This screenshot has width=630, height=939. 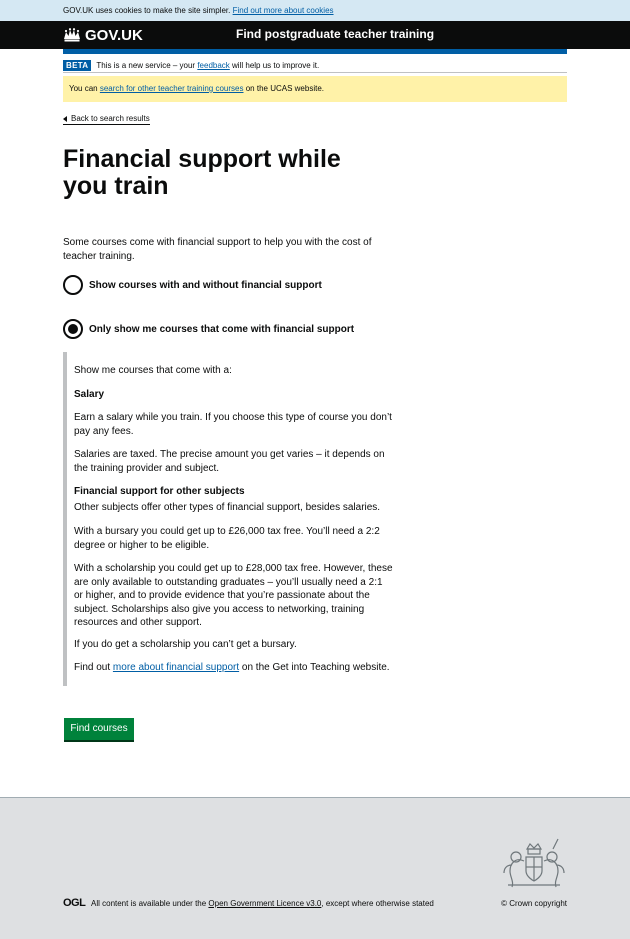 What do you see at coordinates (276, 65) in the screenshot?
I see `beta-text-after: will help us to improve it.` at bounding box center [276, 65].